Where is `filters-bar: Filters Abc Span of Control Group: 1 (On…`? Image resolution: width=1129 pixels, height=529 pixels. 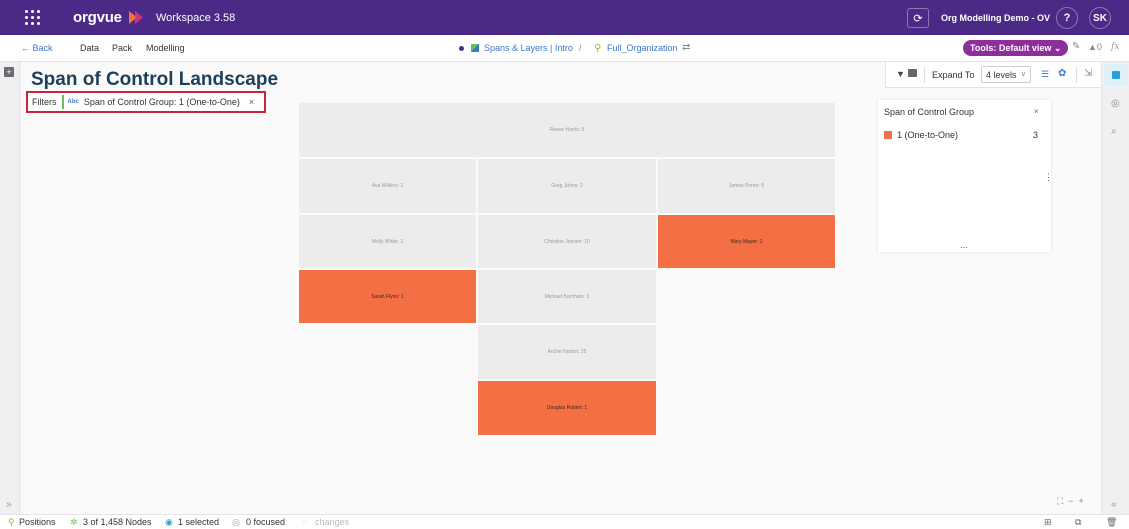 filters-bar: Filters Abc Span of Control Group: 1 (On… is located at coordinates (146, 102).